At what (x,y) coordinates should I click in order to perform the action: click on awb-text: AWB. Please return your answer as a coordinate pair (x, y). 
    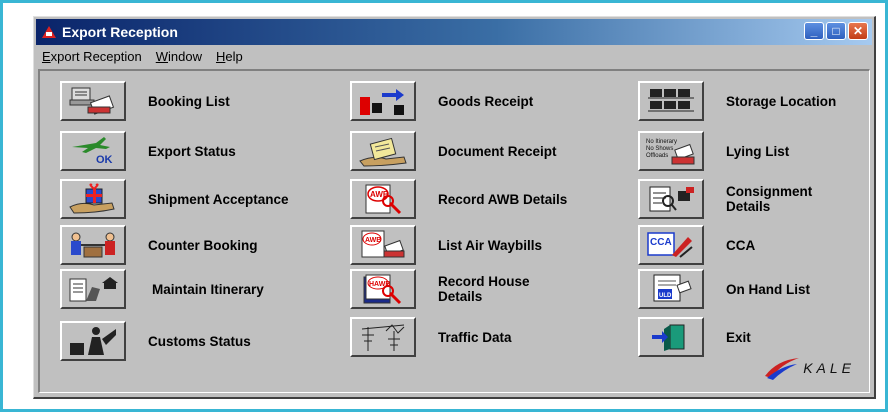
    Looking at the image, I should click on (379, 194).